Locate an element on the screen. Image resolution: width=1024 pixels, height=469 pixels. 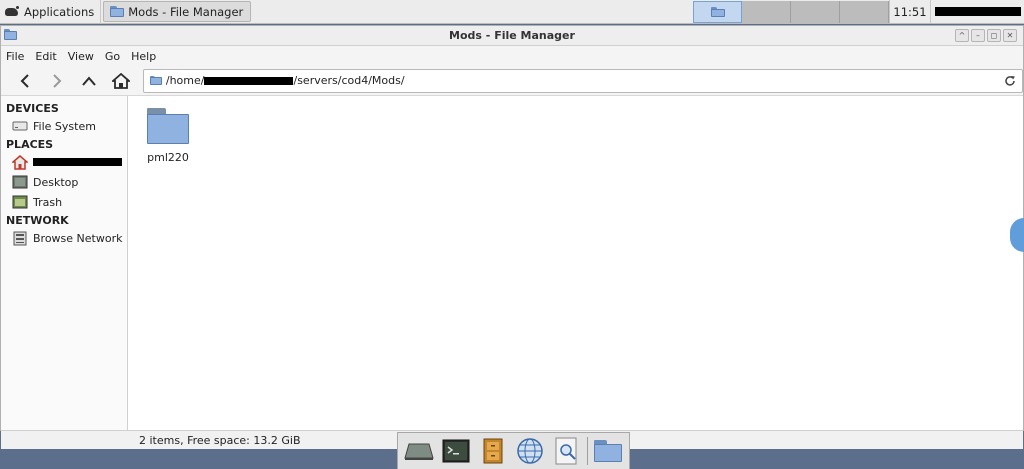
dock is located at coordinates (513, 450).